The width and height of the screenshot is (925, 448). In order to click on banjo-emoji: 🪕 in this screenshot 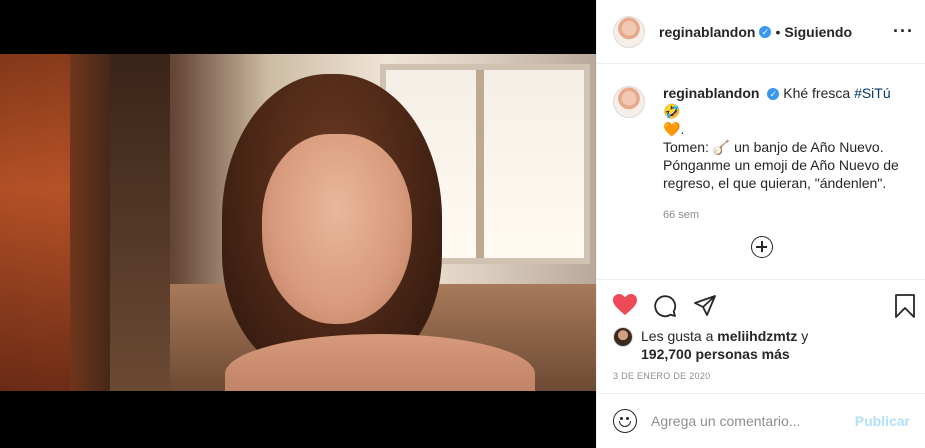, I will do `click(721, 147)`.